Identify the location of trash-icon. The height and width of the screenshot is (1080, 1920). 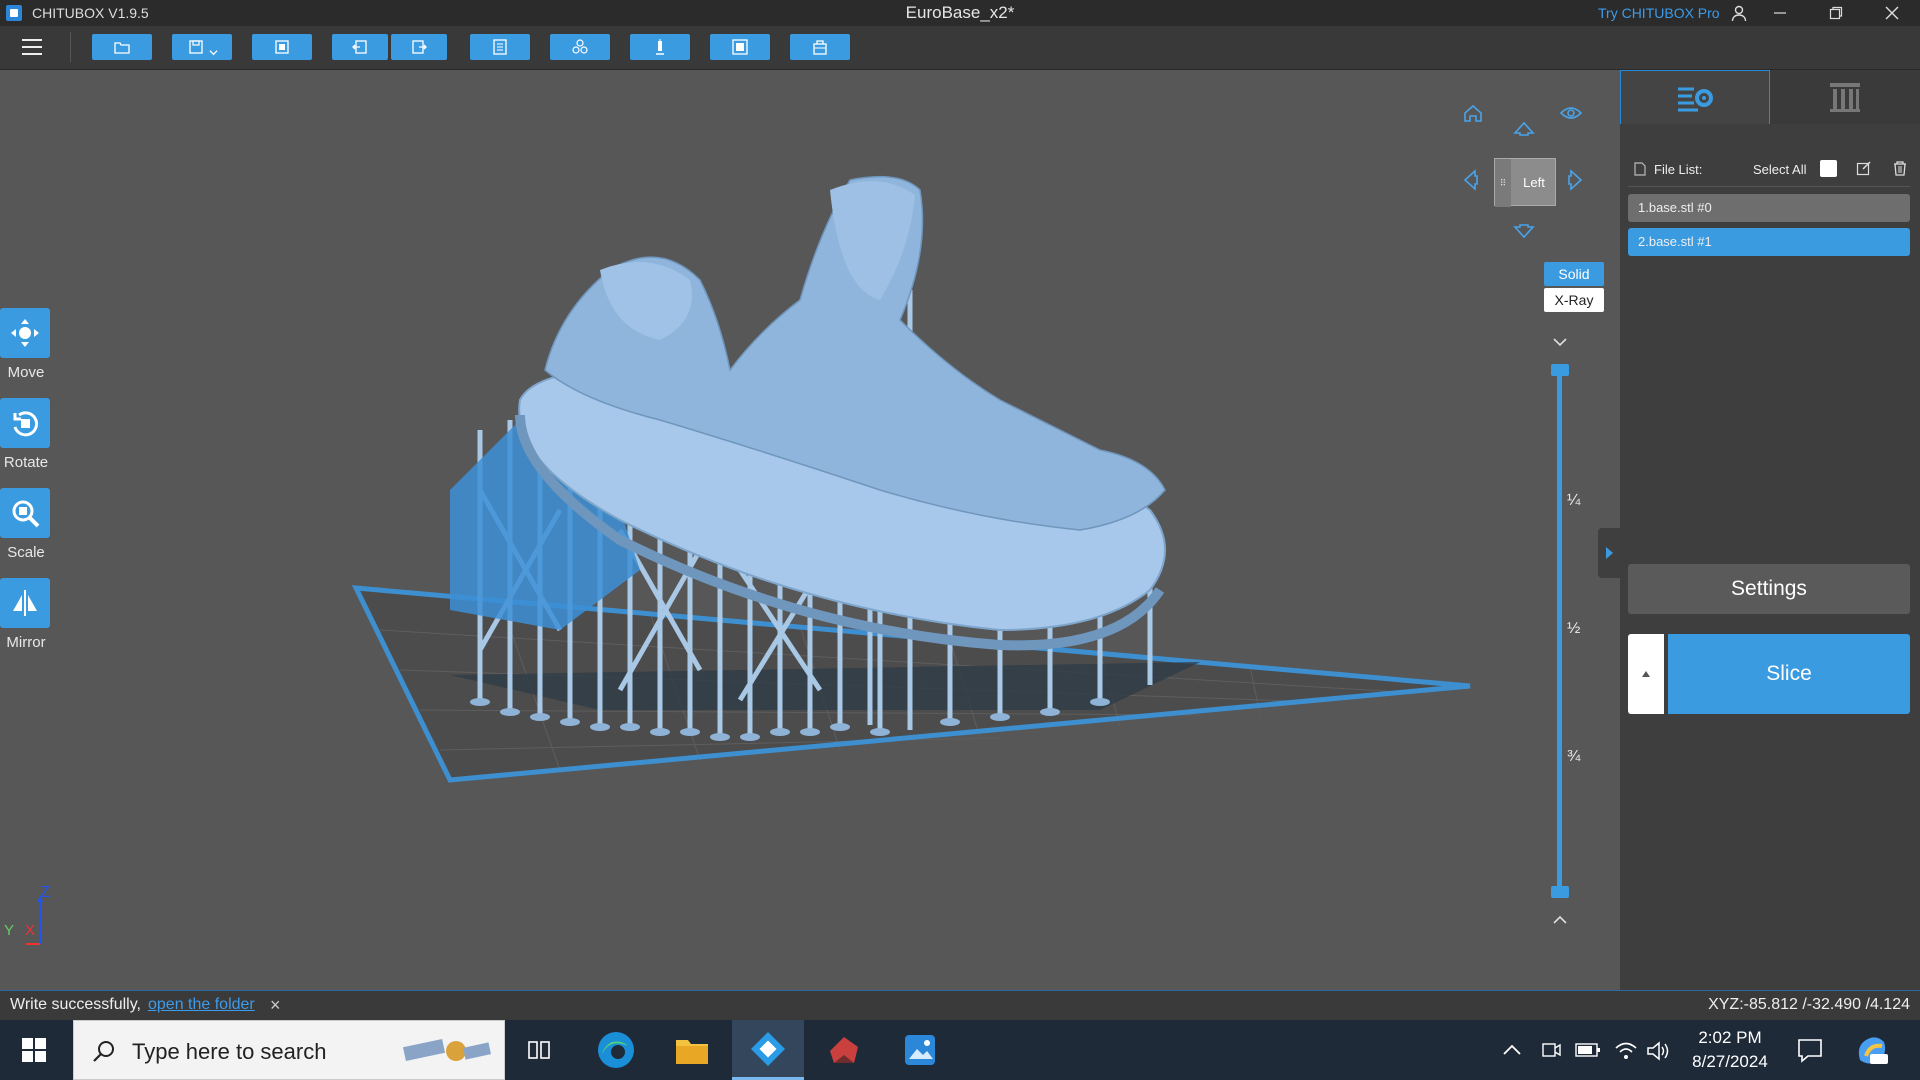
(1900, 170).